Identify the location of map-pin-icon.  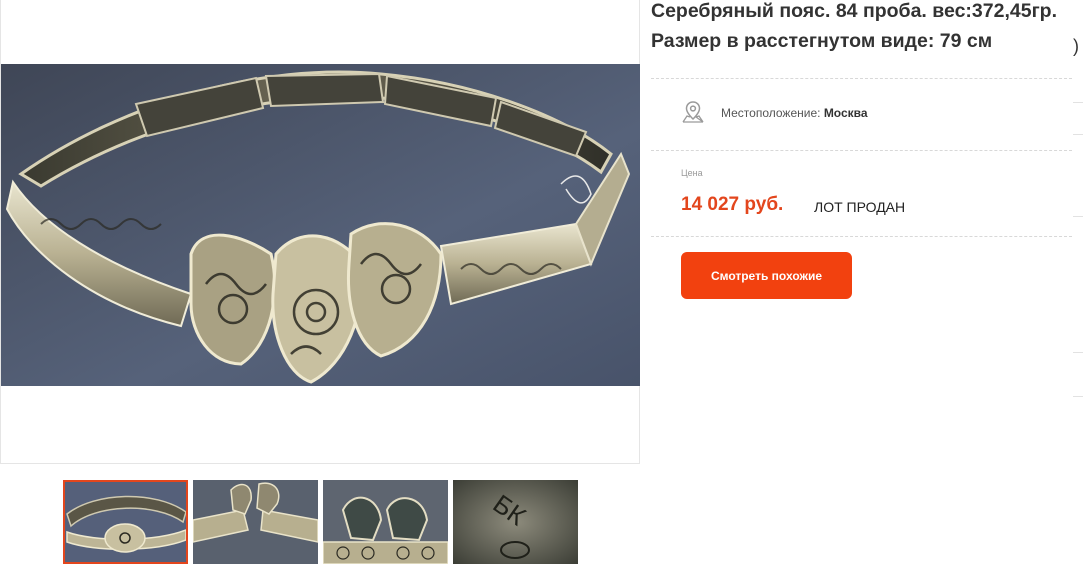
(693, 114).